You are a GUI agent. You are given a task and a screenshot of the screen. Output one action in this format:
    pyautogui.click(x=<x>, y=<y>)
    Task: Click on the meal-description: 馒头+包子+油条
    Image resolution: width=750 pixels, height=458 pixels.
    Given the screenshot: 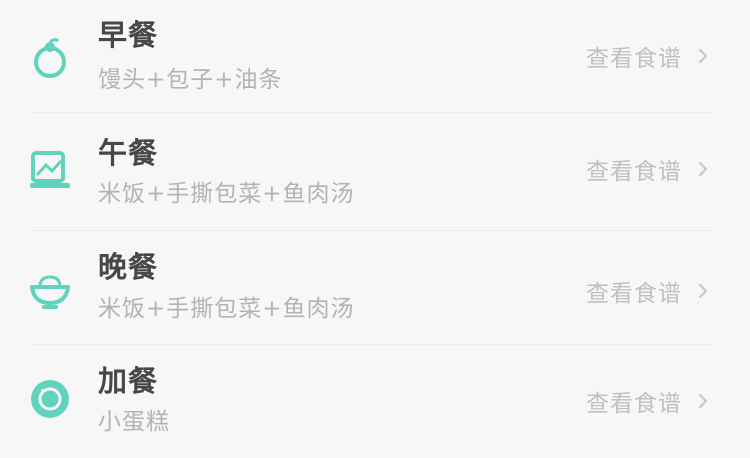 What is the action you would take?
    pyautogui.click(x=190, y=80)
    